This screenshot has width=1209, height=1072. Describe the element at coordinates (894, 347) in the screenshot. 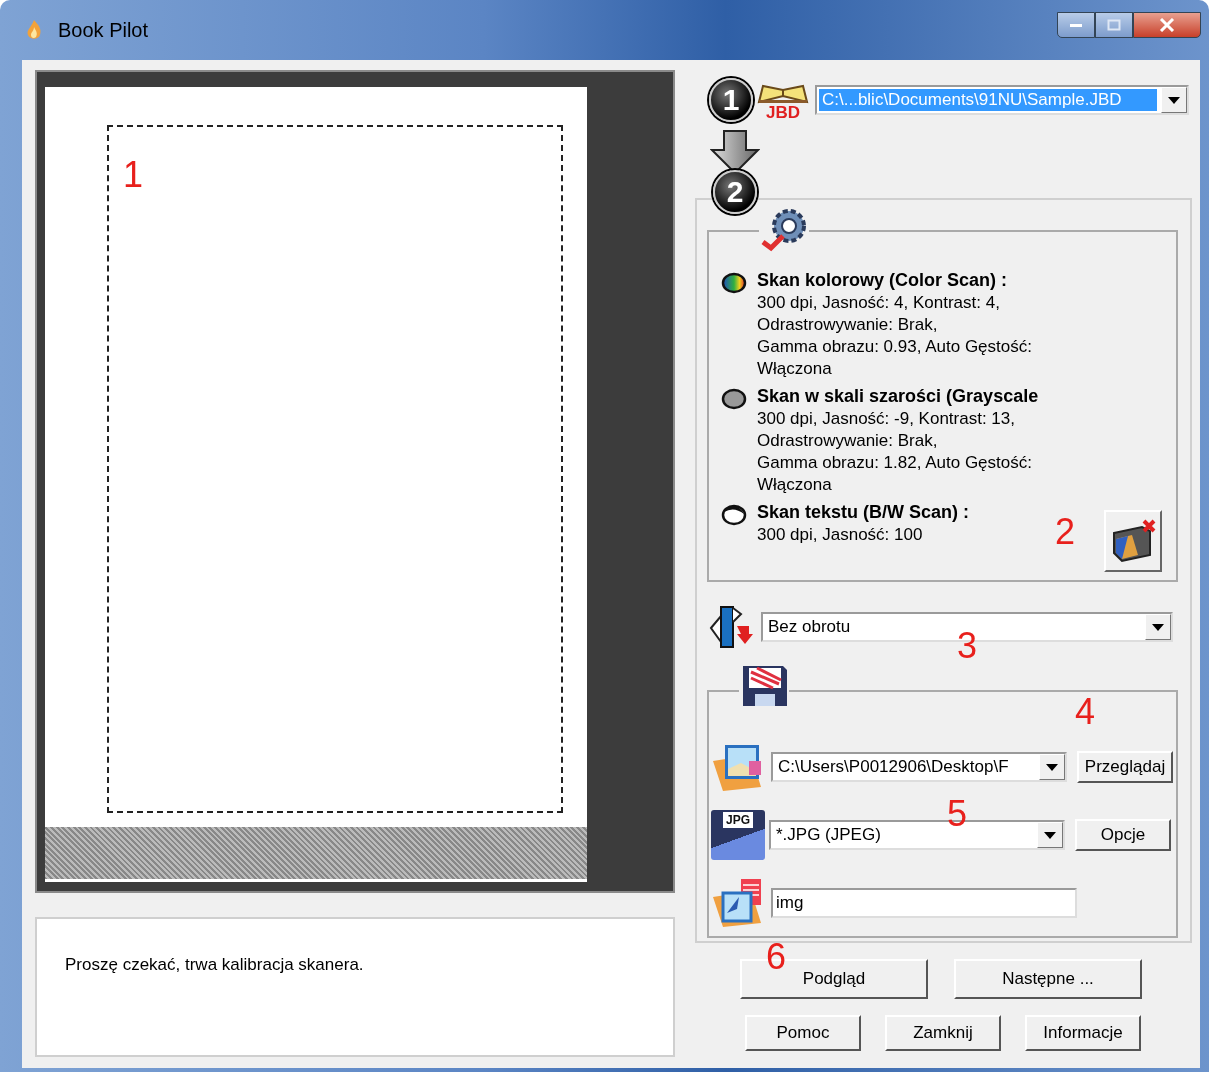

I see `scan-mode-detail: Gamma obrazu: 0.93, Auto Gęstość:` at that location.